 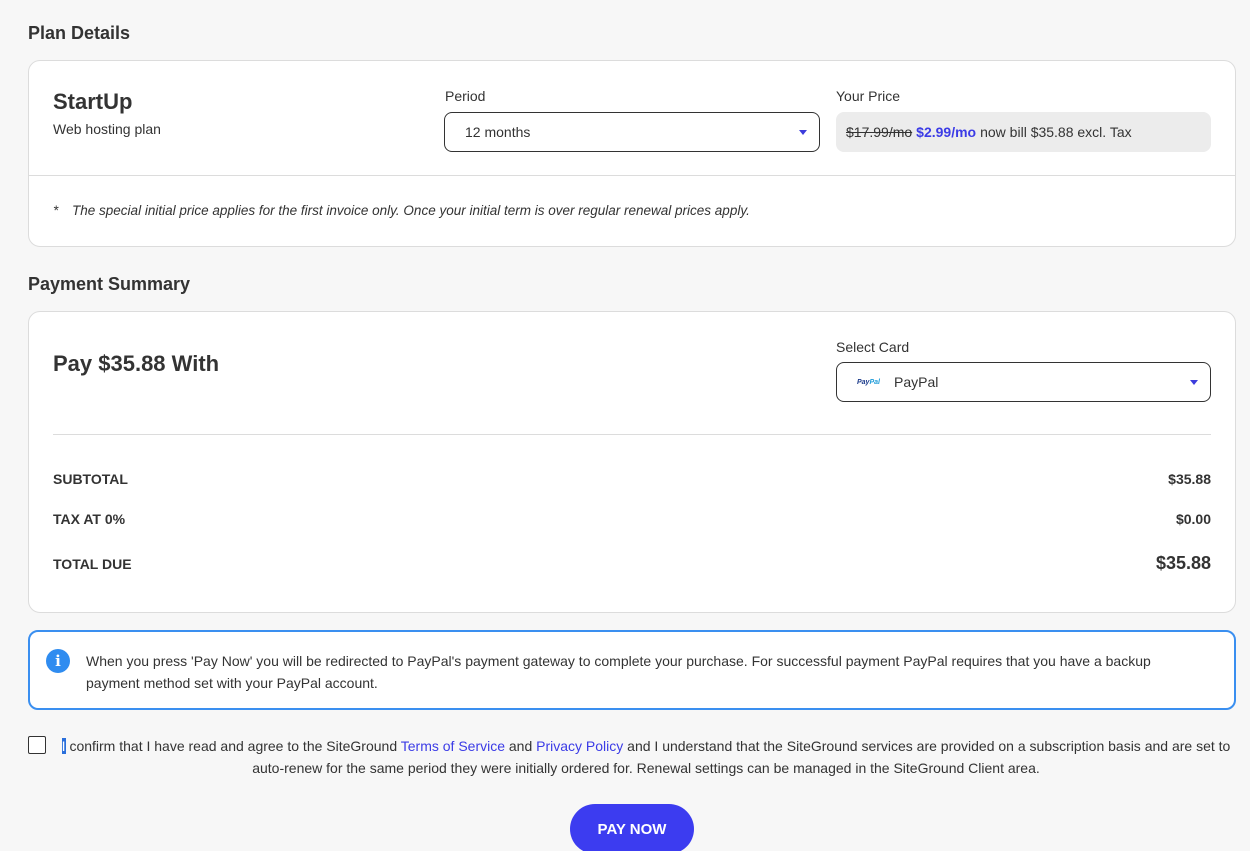 What do you see at coordinates (521, 746) in the screenshot?
I see `confirm-text-2: and` at bounding box center [521, 746].